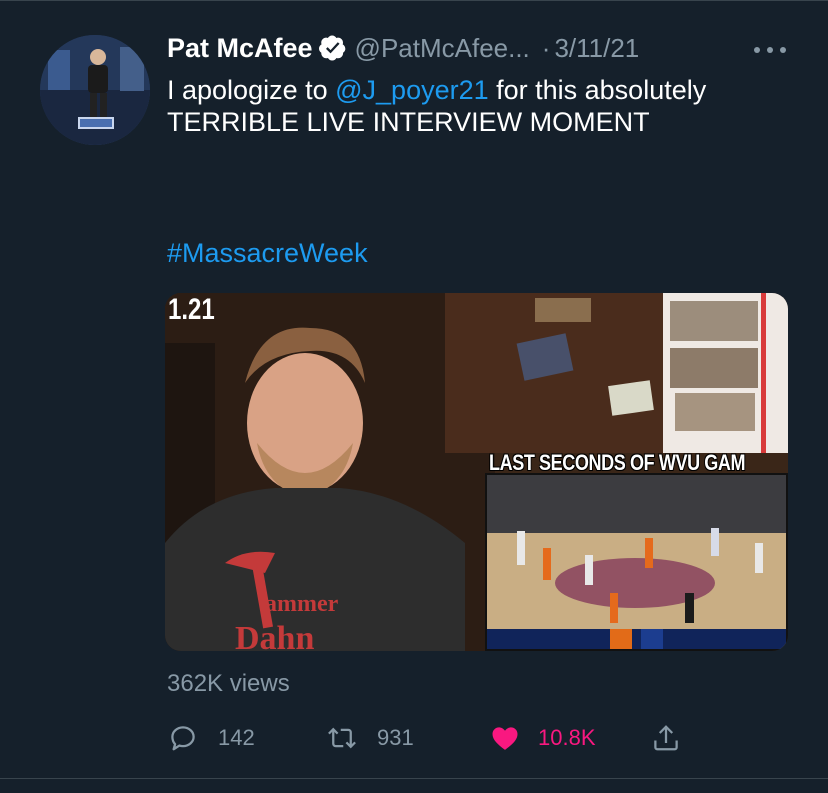 The image size is (828, 793). What do you see at coordinates (302, 604) in the screenshot?
I see `svg-text: ammer` at bounding box center [302, 604].